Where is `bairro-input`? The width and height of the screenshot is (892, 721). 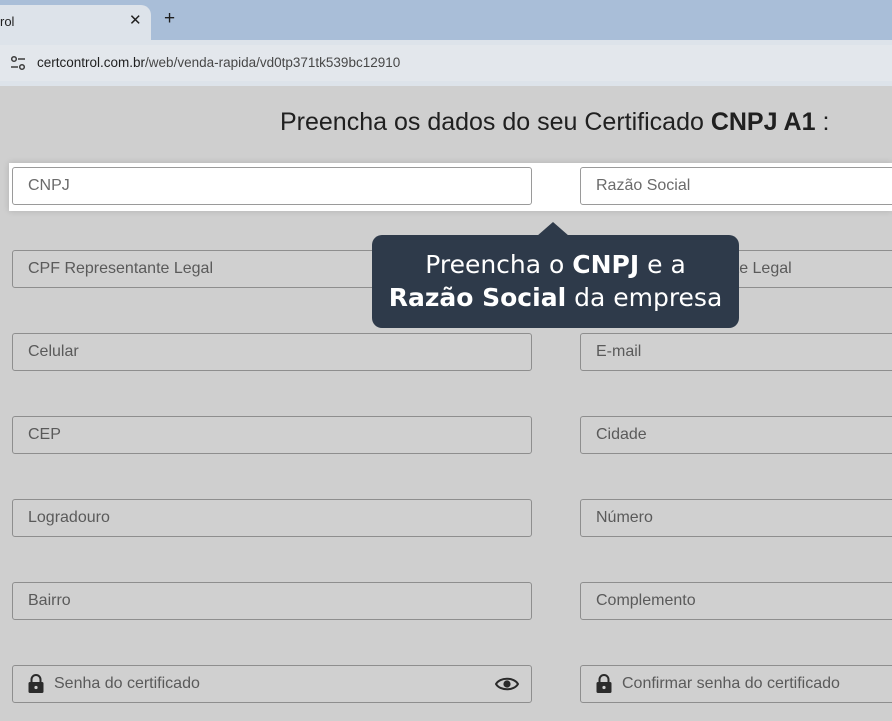
bairro-input is located at coordinates (272, 601).